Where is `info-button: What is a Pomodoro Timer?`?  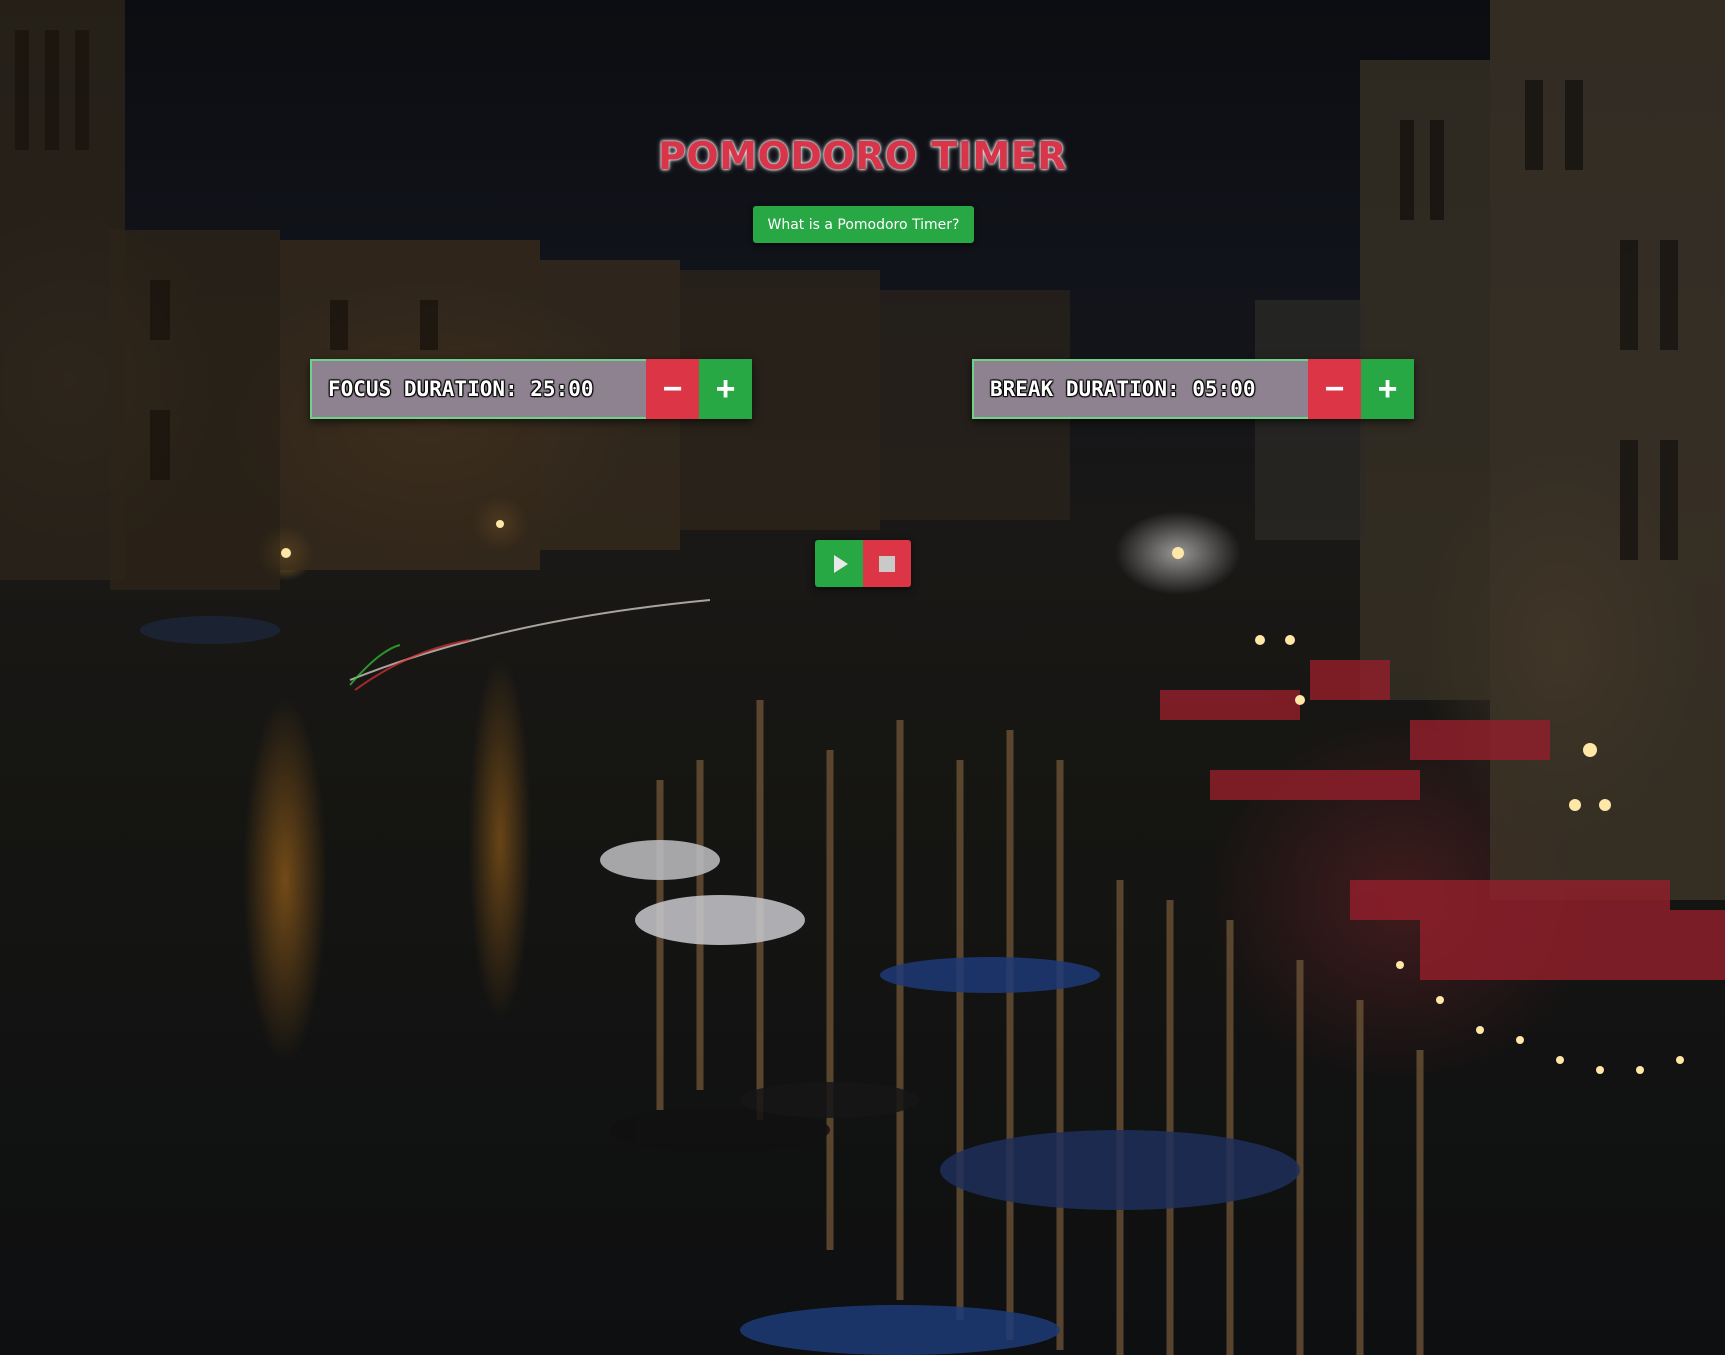 info-button: What is a Pomodoro Timer? is located at coordinates (863, 224).